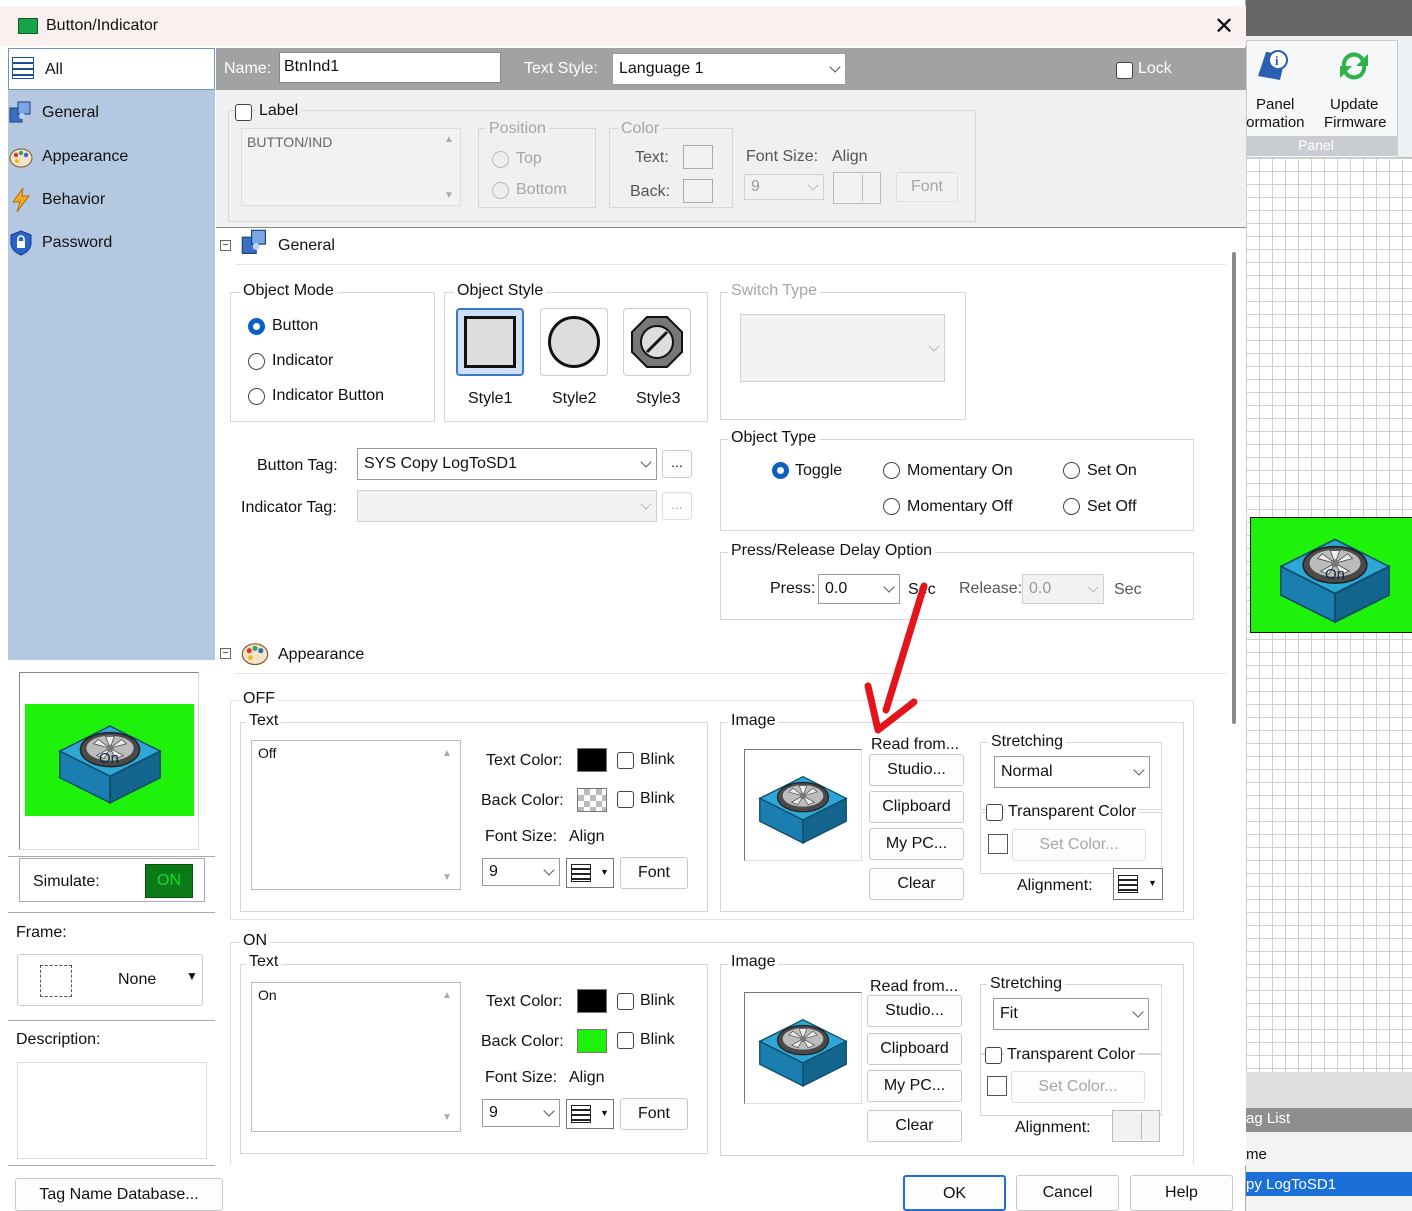  Describe the element at coordinates (661, 68) in the screenshot. I see `text-style-value: Language 1` at that location.